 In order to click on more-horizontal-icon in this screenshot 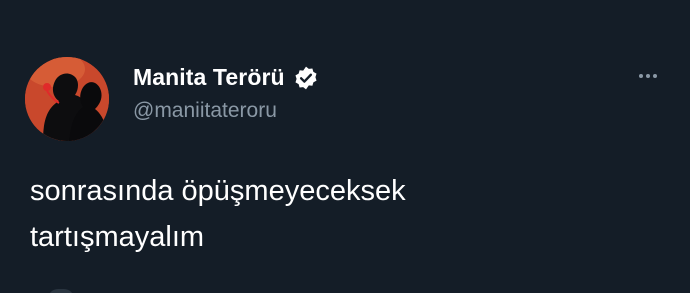, I will do `click(641, 76)`.